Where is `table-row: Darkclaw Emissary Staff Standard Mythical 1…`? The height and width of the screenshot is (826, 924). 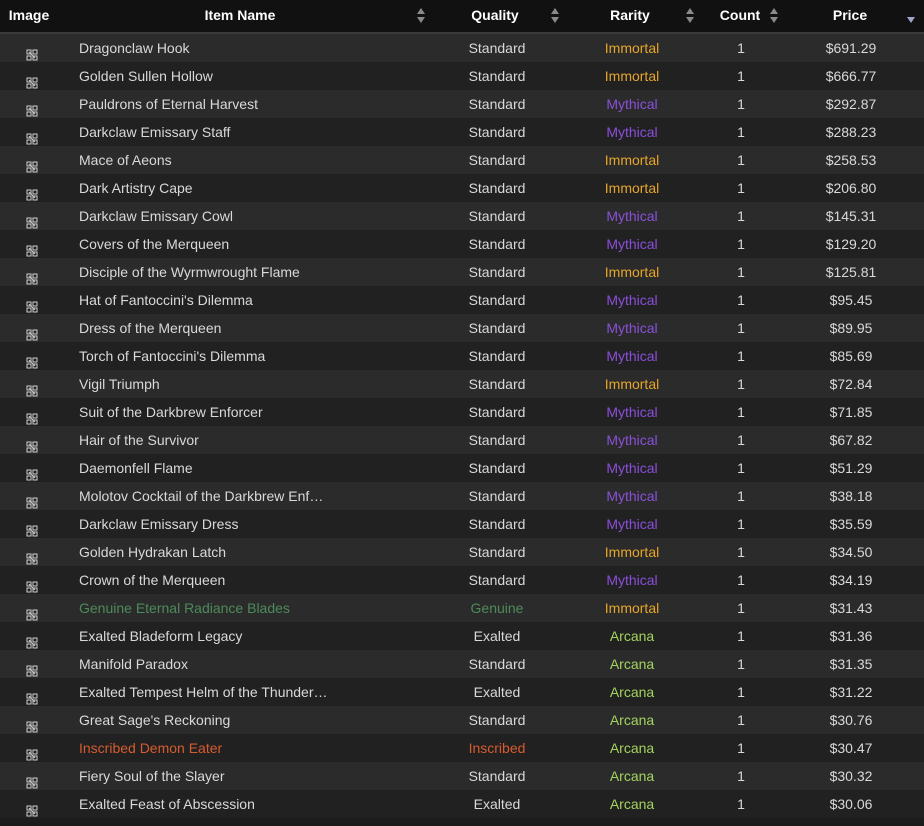
table-row: Darkclaw Emissary Staff Standard Mythical 1… is located at coordinates (462, 132).